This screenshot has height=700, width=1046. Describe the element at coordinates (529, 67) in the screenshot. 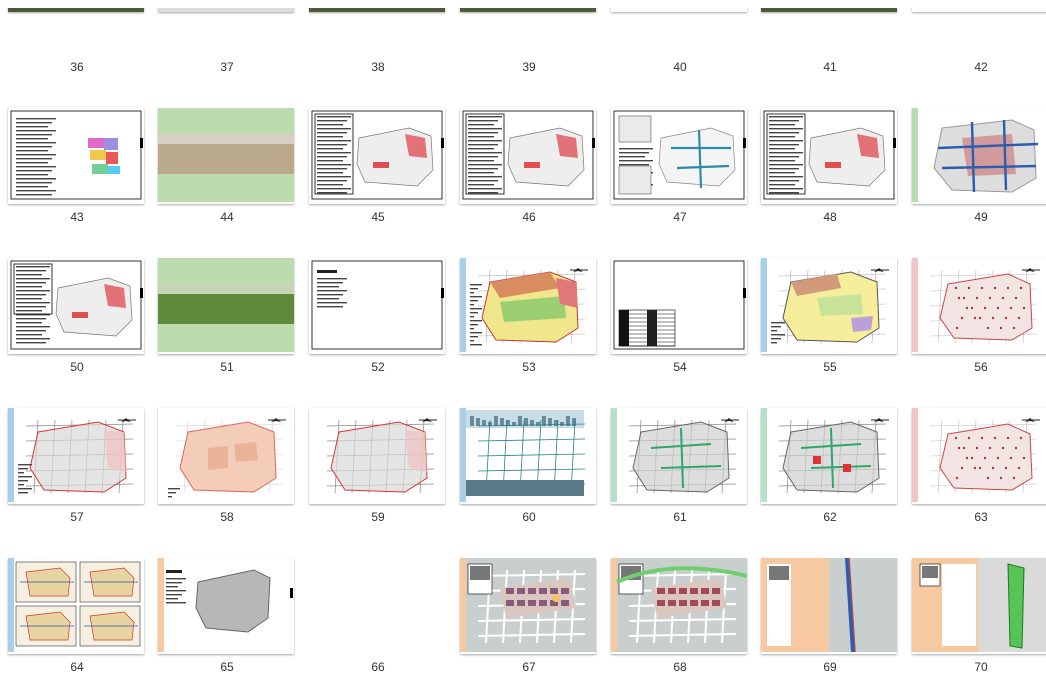

I see `slide-number-label: 39` at that location.